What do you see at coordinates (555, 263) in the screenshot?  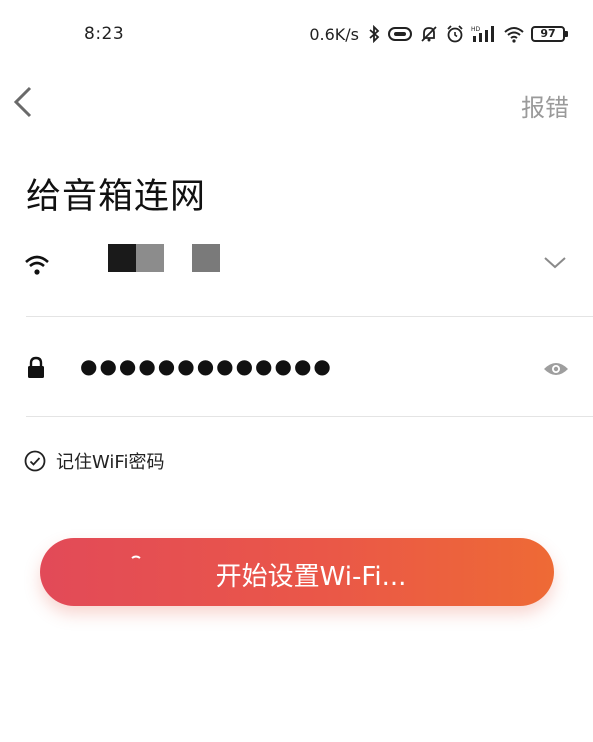 I see `chevron-down-icon` at bounding box center [555, 263].